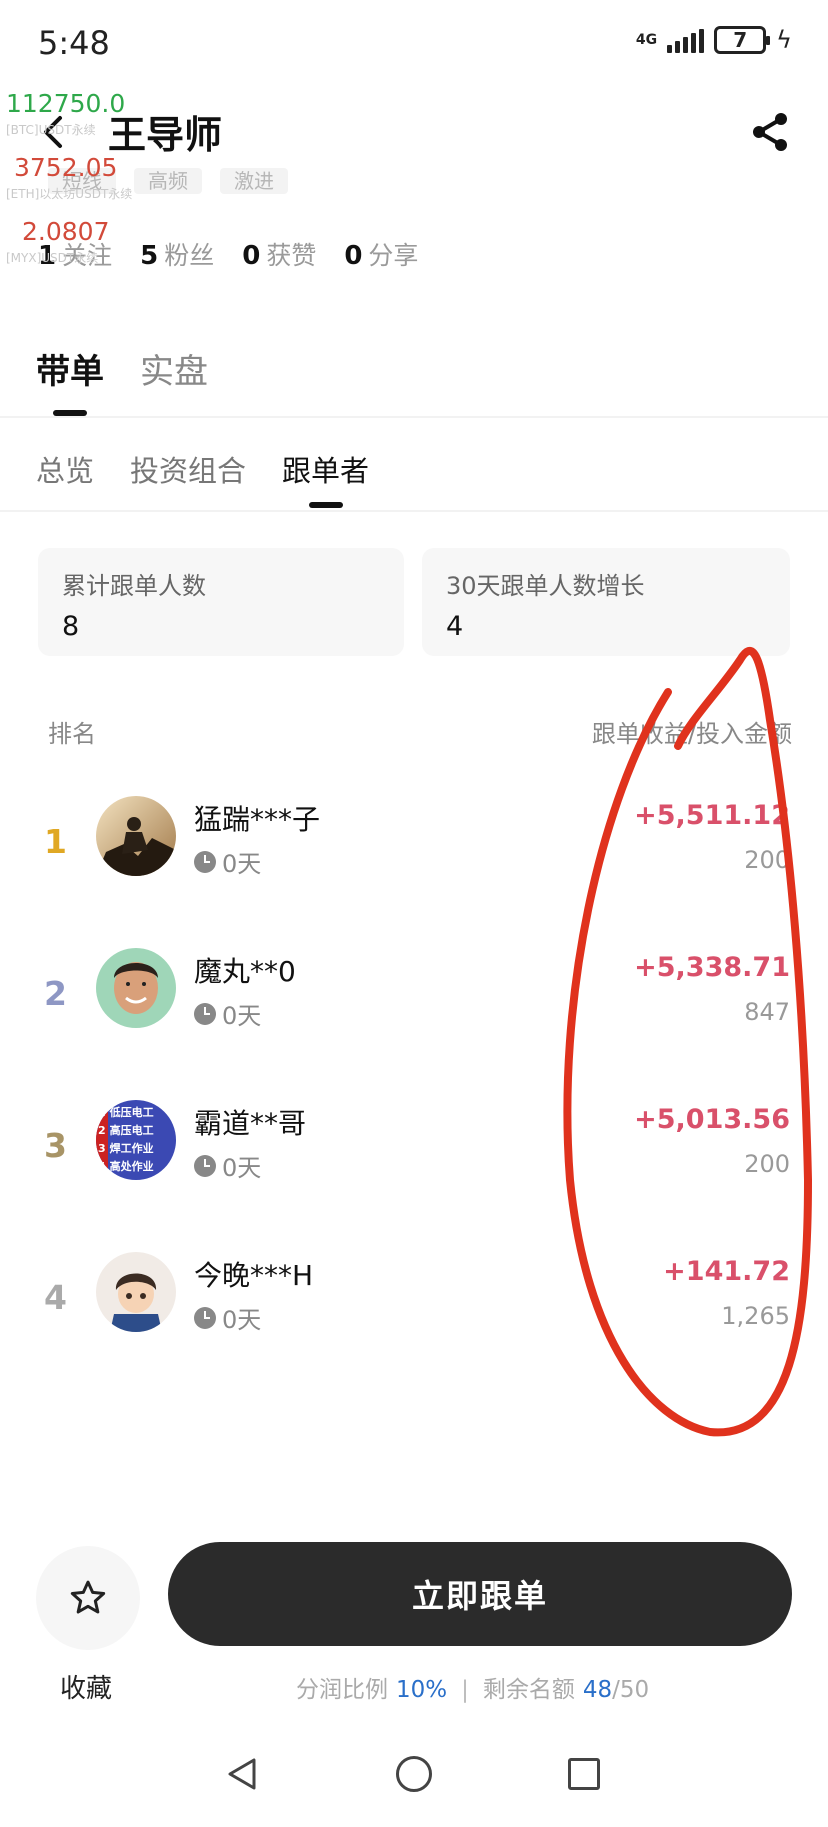  What do you see at coordinates (55, 1145) in the screenshot?
I see `rank-number: 3` at bounding box center [55, 1145].